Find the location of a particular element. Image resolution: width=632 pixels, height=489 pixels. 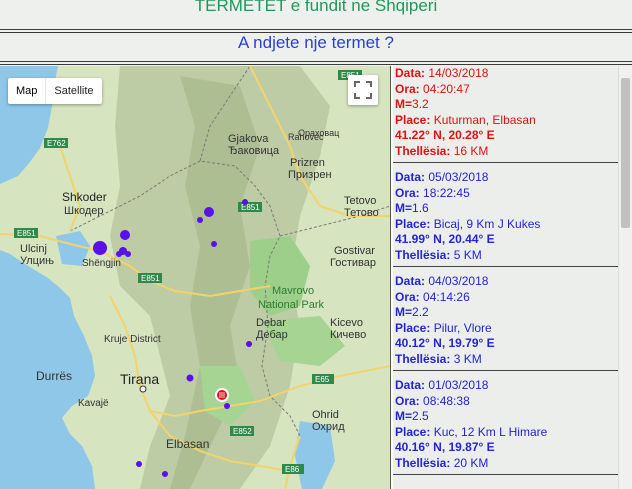

place-value: Pilur, Vlore is located at coordinates (462, 327).